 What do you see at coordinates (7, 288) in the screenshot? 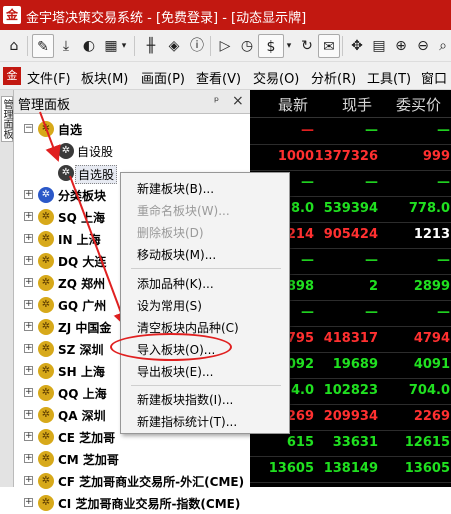
I see `side-tab-strip: 管理面板` at bounding box center [7, 288].